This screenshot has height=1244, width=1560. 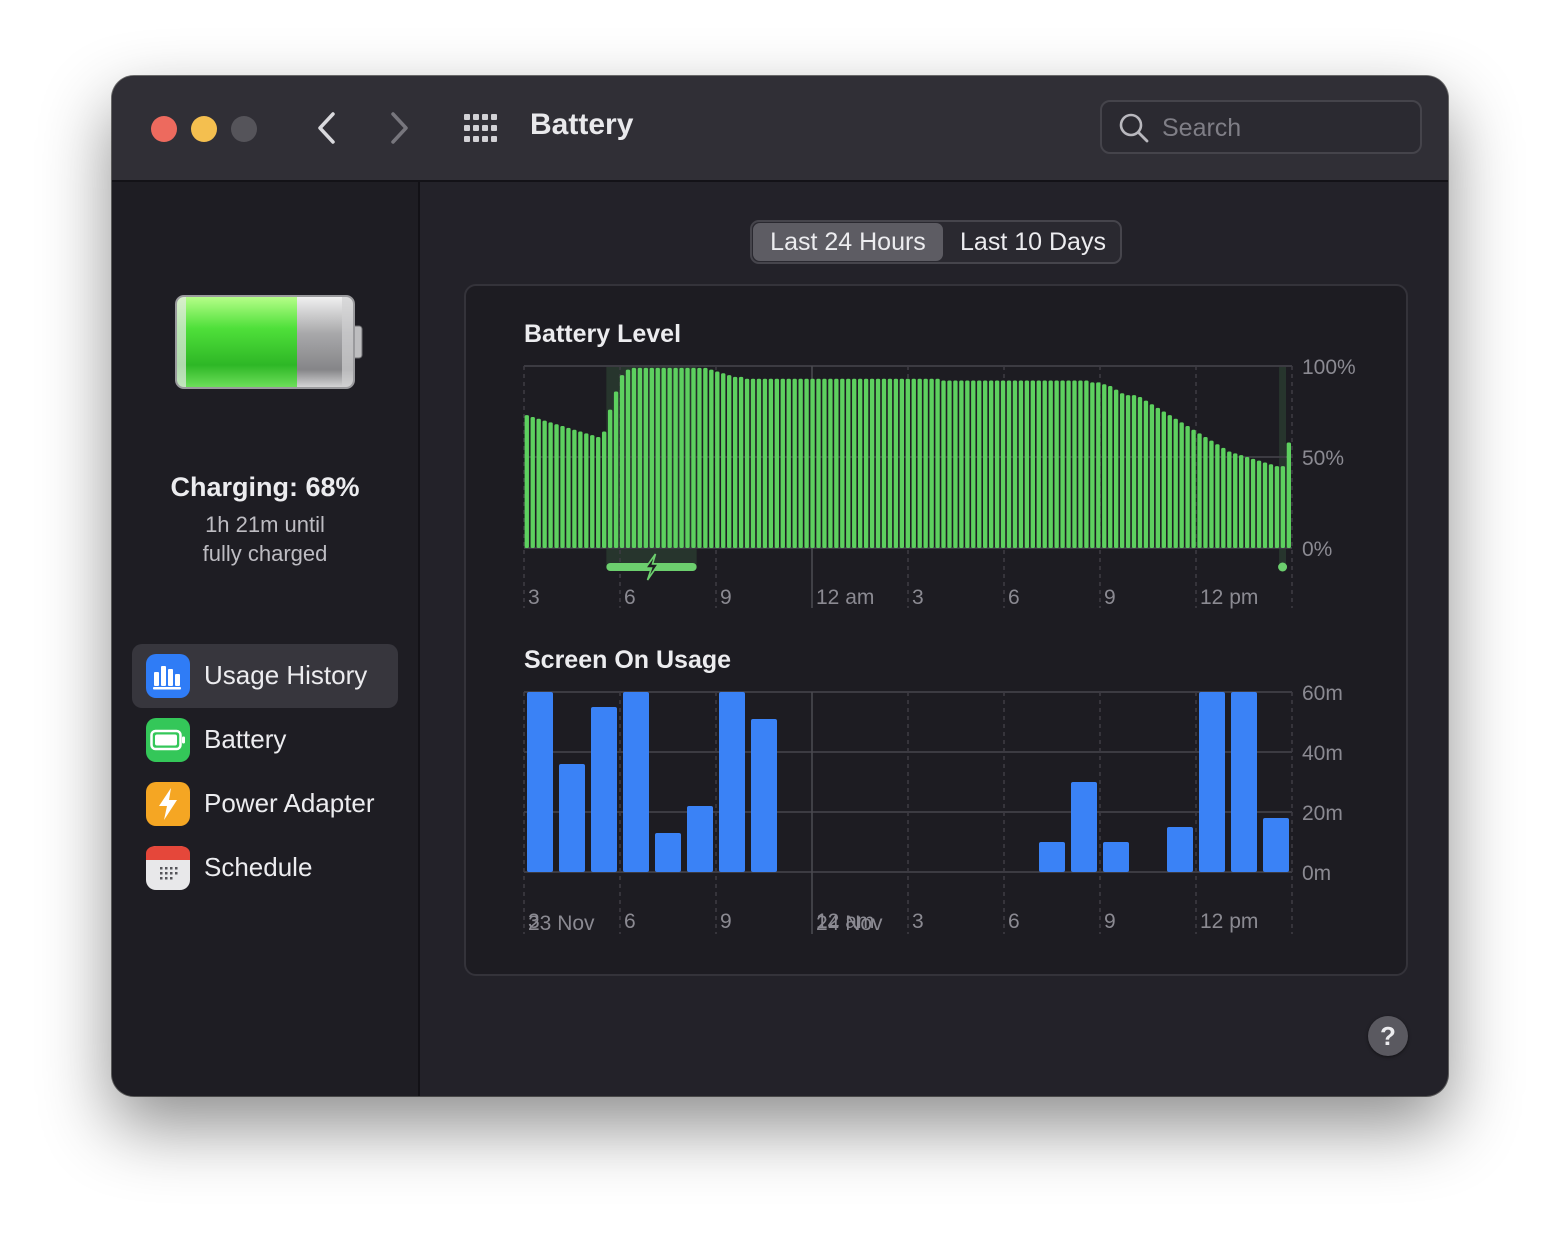 What do you see at coordinates (244, 129) in the screenshot?
I see `zoom-button` at bounding box center [244, 129].